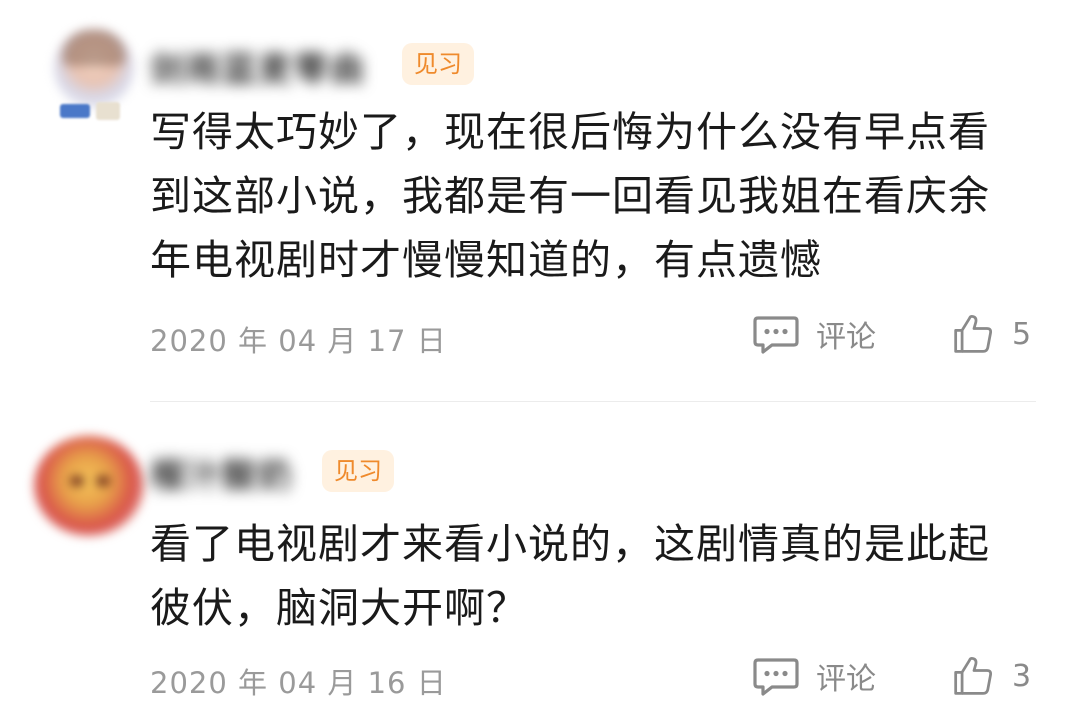 The height and width of the screenshot is (716, 1080). What do you see at coordinates (593, 401) in the screenshot?
I see `divider` at bounding box center [593, 401].